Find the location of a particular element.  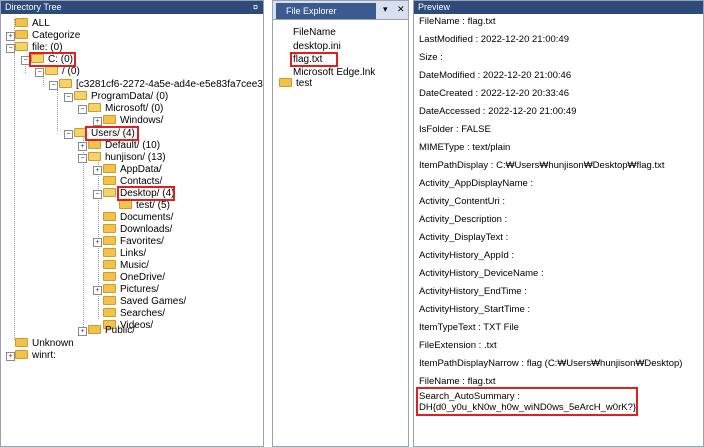

highlight-users is located at coordinates (112, 133).